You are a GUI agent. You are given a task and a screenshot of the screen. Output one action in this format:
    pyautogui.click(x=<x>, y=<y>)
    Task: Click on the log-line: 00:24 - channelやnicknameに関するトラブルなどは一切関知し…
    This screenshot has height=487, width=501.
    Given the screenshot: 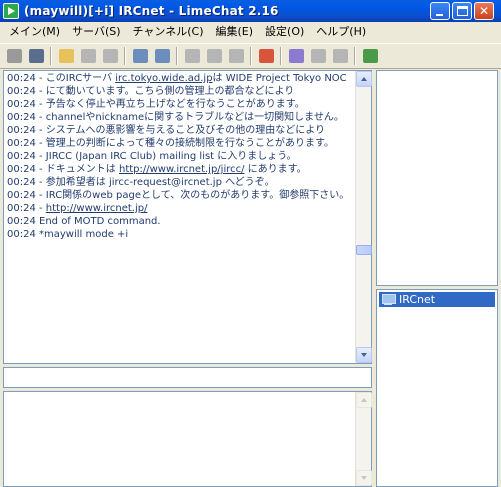 What is the action you would take?
    pyautogui.click(x=181, y=117)
    